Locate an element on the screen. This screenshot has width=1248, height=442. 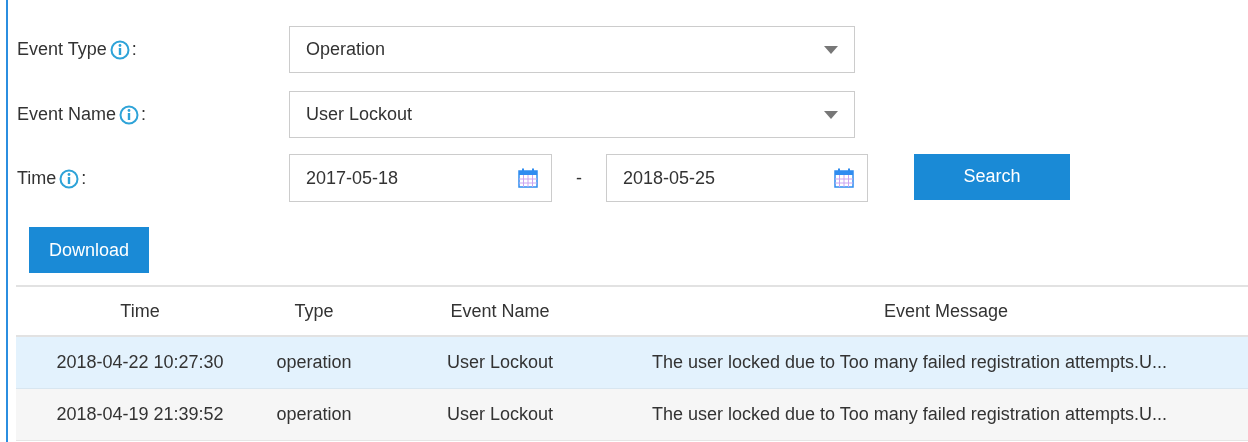
column-header: Type is located at coordinates (314, 311).